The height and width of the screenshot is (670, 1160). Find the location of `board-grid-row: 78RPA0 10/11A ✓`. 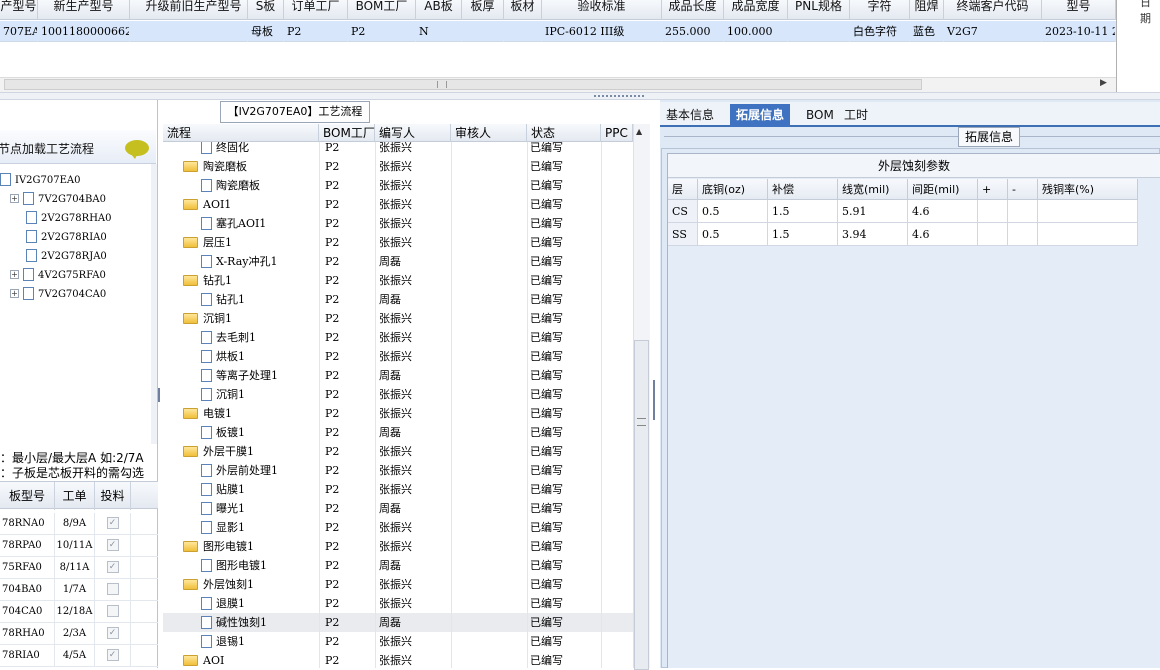

board-grid-row: 78RPA0 10/11A ✓ is located at coordinates (79, 546).